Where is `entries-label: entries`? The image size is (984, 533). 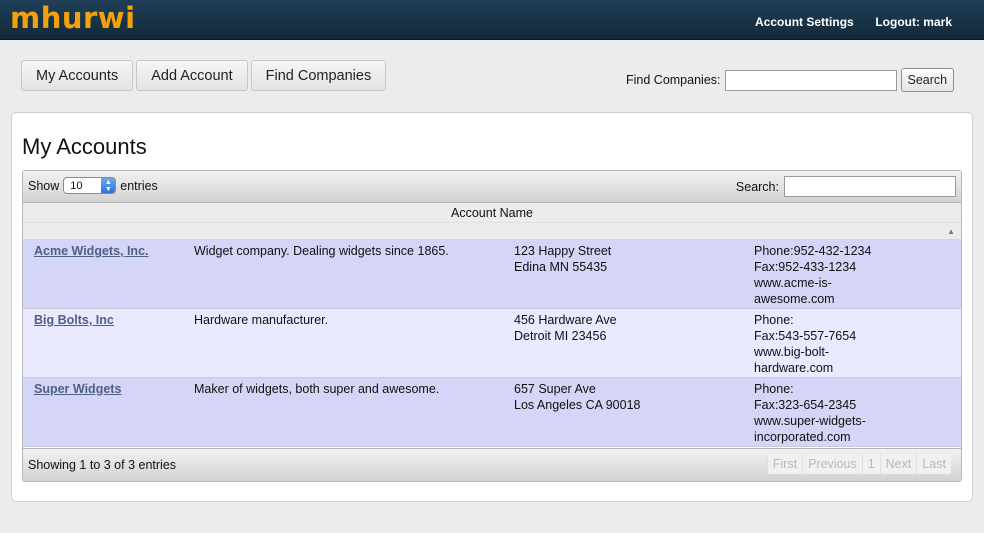
entries-label: entries is located at coordinates (139, 185).